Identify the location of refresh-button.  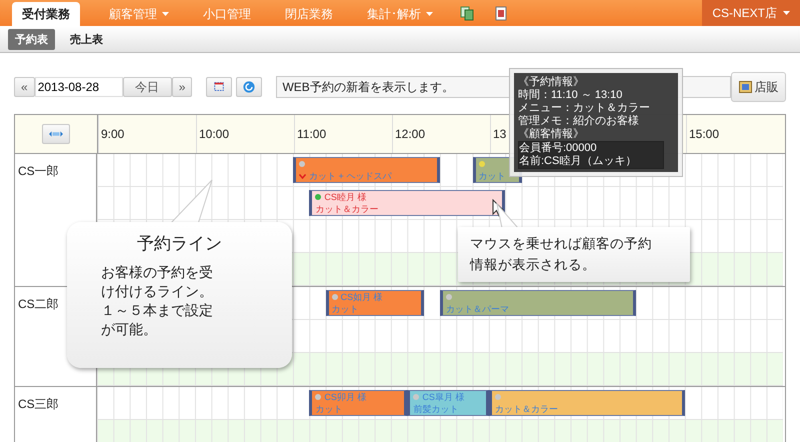
(249, 87).